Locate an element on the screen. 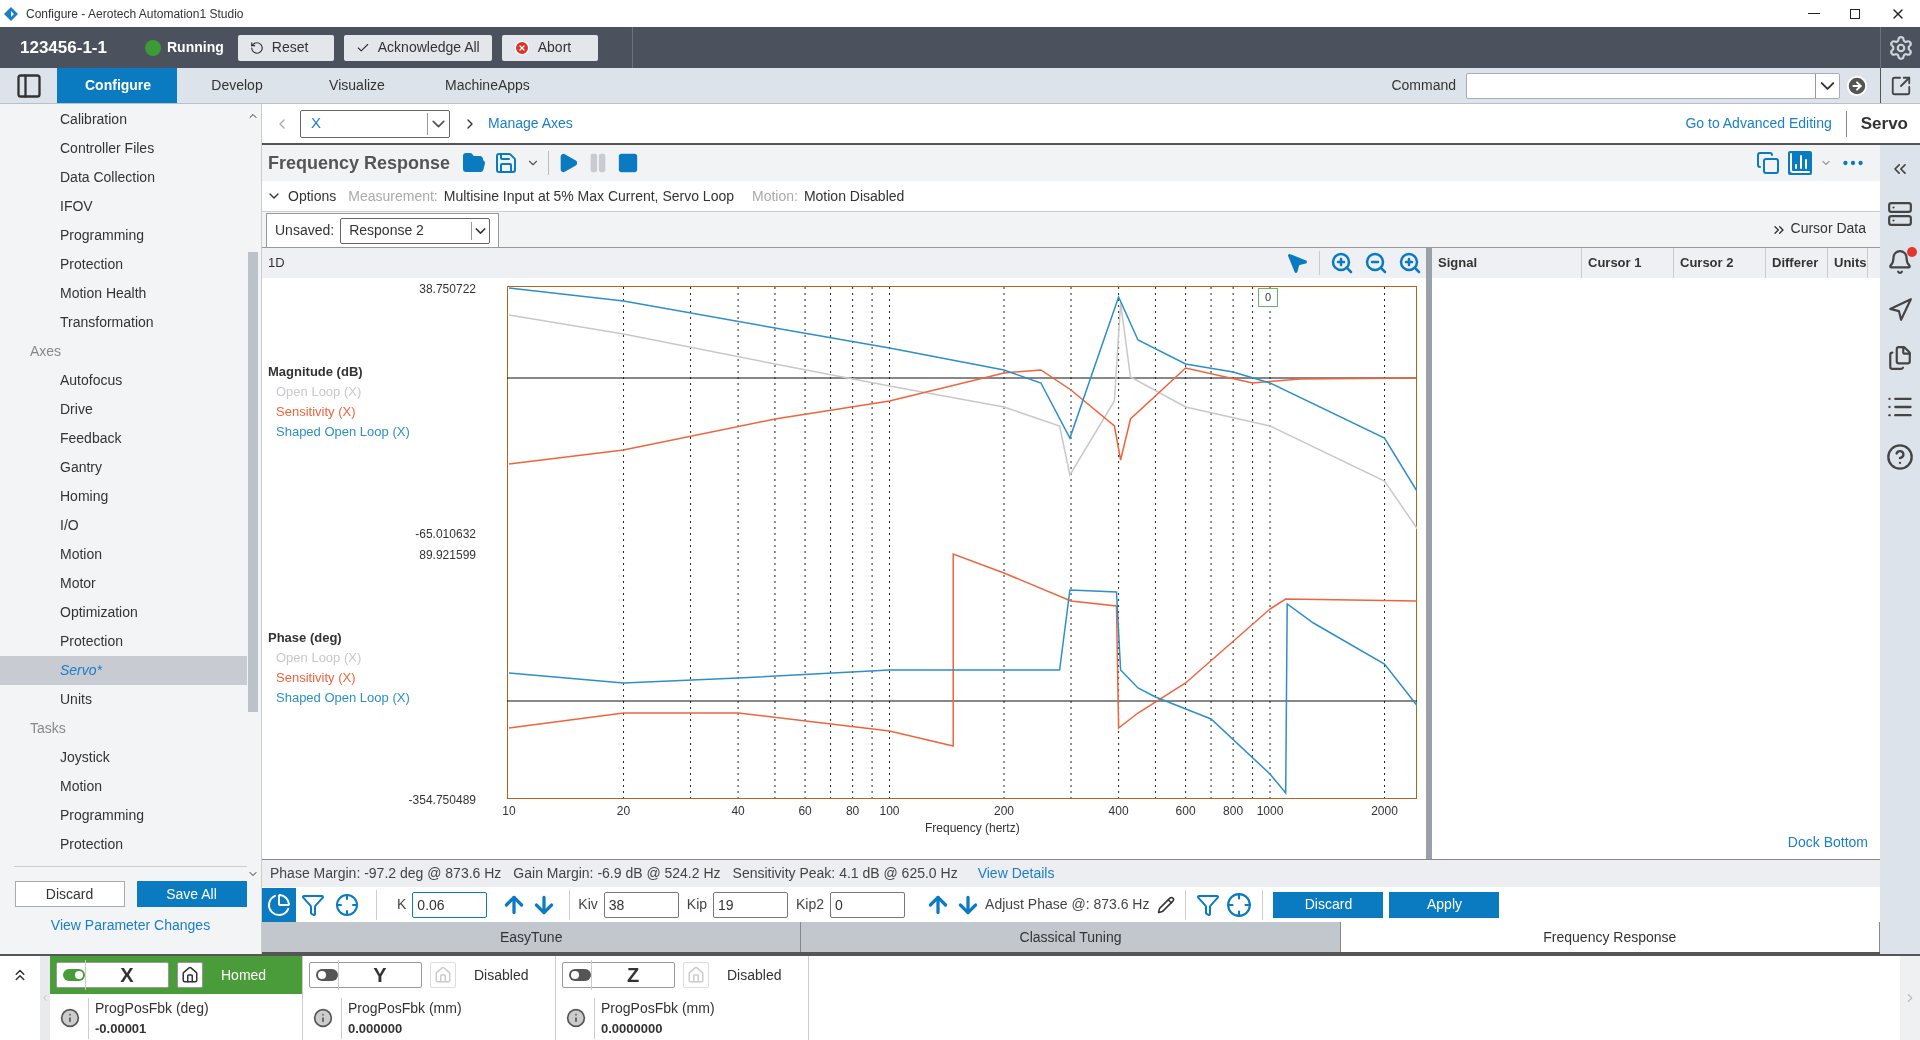 This screenshot has width=1920, height=1040. advanced-editing-link: Go to Advanced Editing is located at coordinates (1758, 123).